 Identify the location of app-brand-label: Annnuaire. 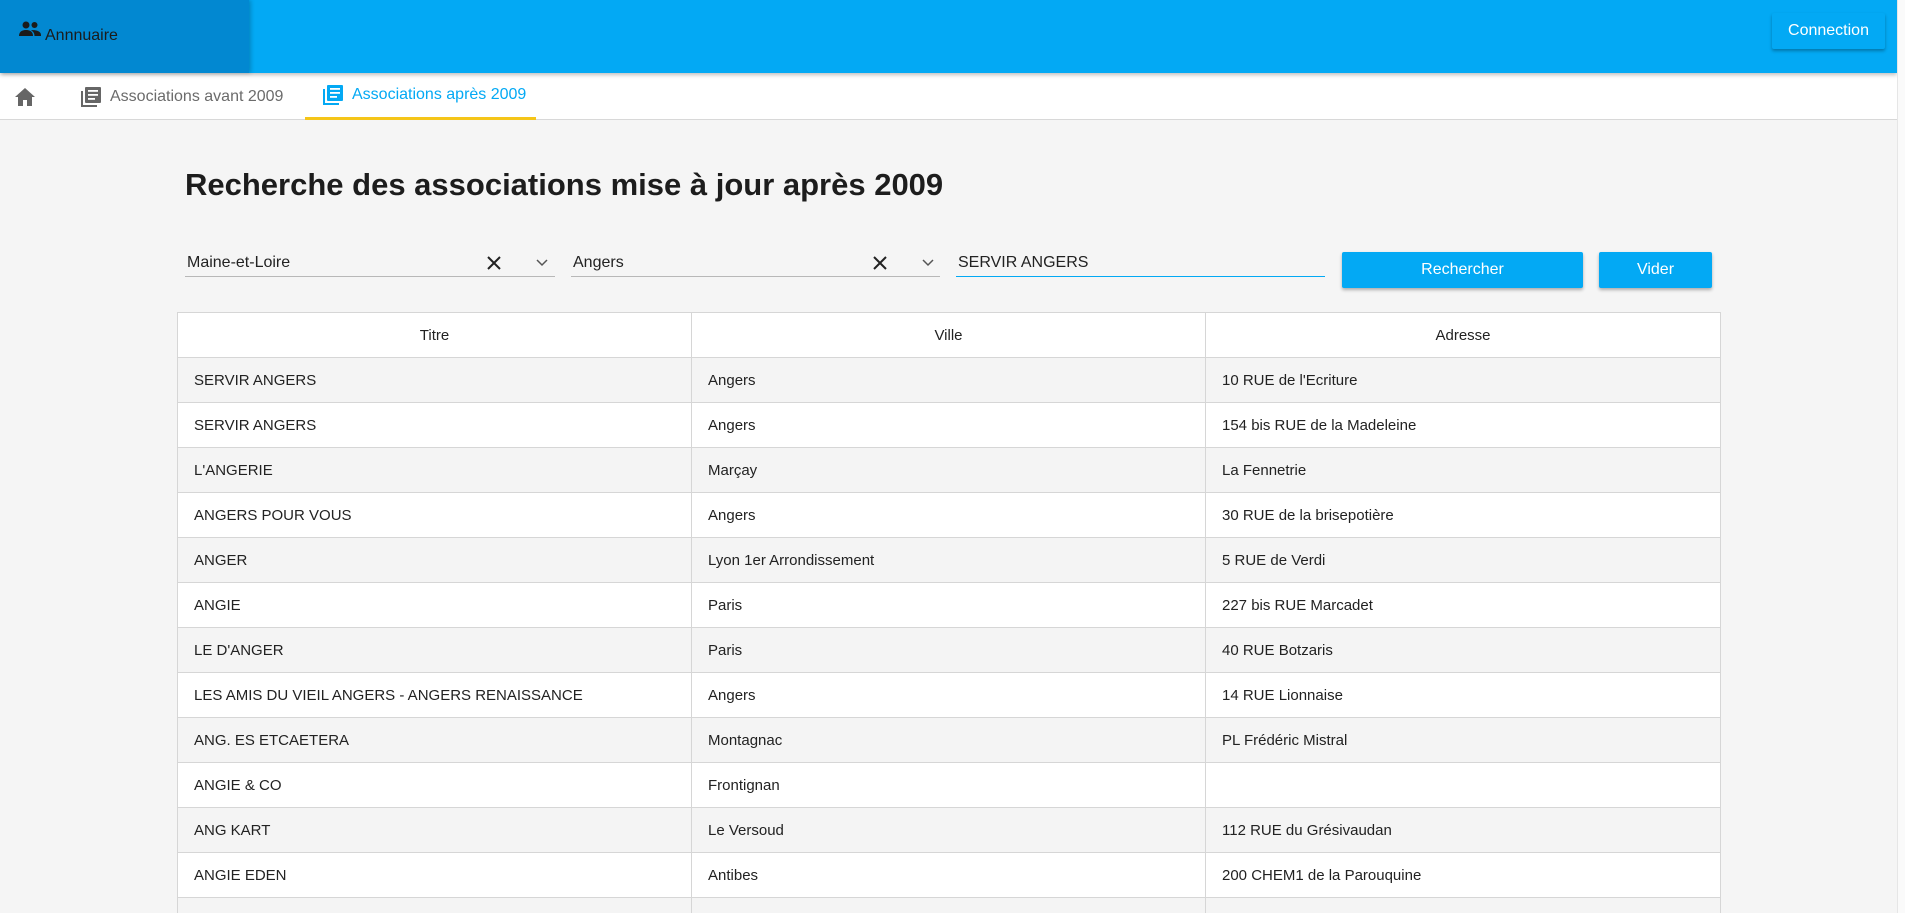
(81, 35).